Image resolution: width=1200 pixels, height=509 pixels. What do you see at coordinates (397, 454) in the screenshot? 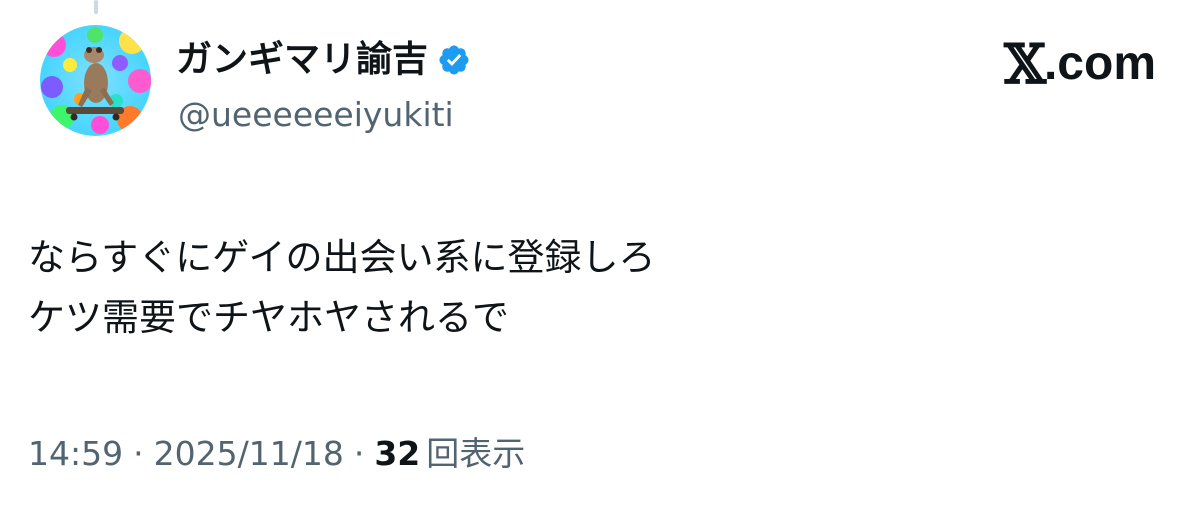
I see `view-count: 32` at bounding box center [397, 454].